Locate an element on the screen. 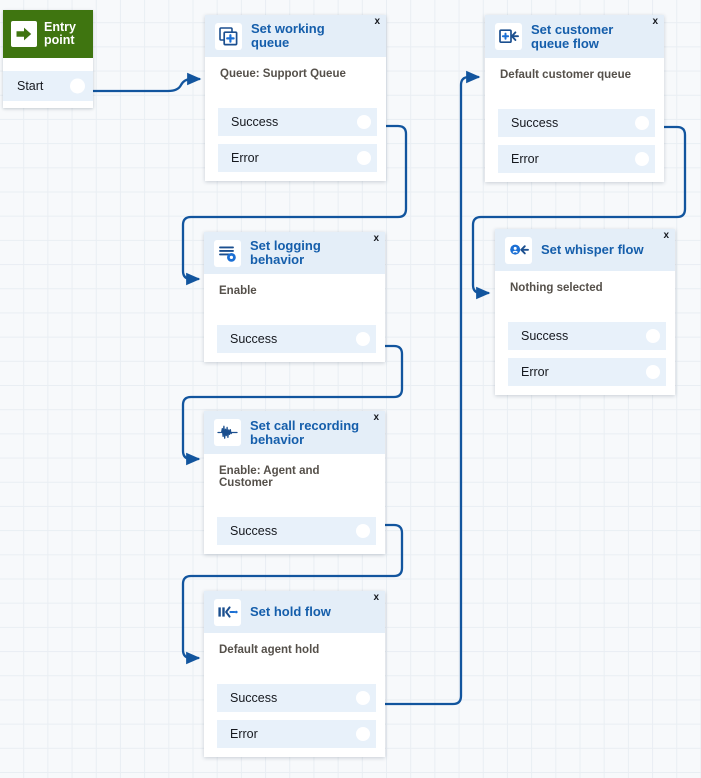 The height and width of the screenshot is (778, 701). waveform-icon is located at coordinates (227, 432).